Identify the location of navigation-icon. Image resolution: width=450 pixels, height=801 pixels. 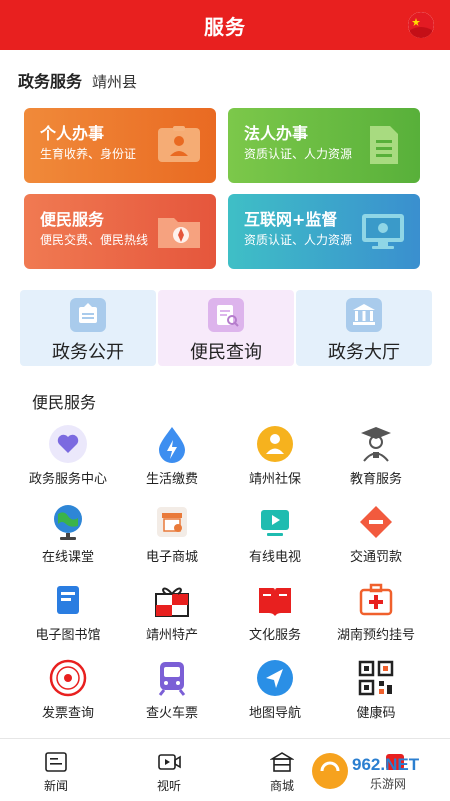
(275, 678).